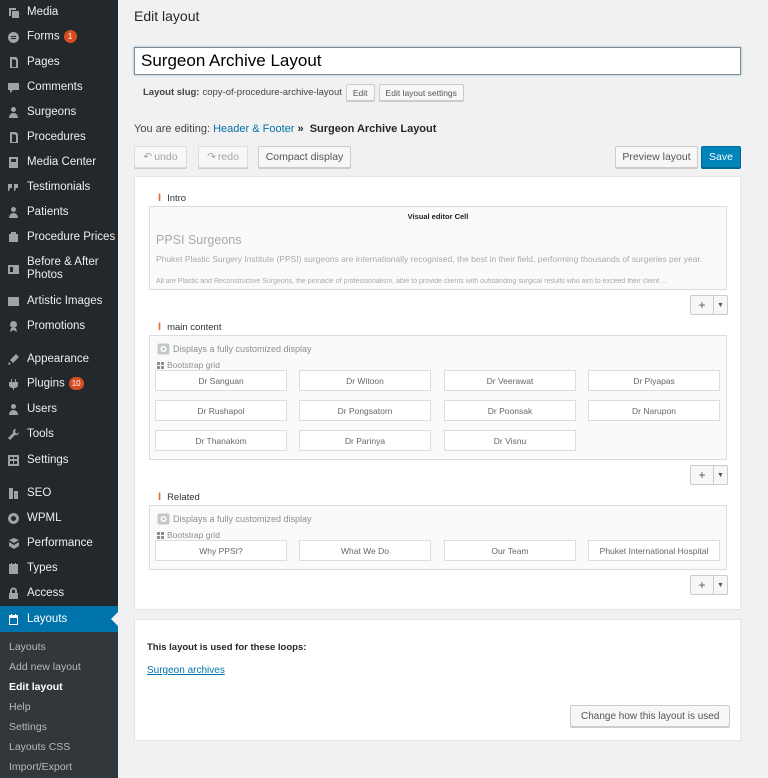 This screenshot has height=778, width=768. Describe the element at coordinates (656, 157) in the screenshot. I see `preview-layout-button: Preview layout` at that location.